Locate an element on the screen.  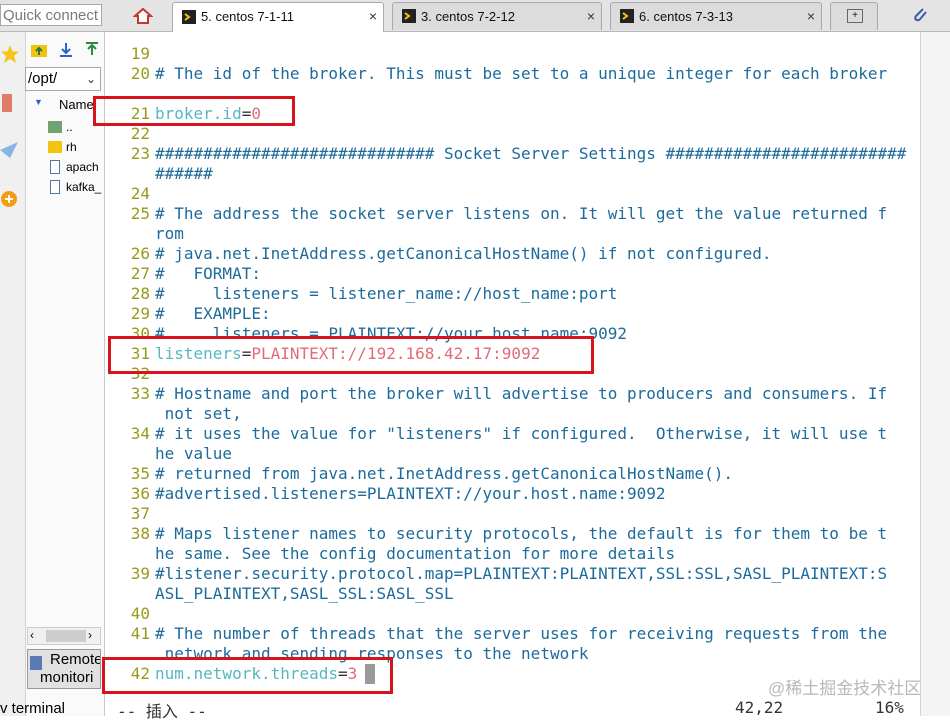
line-number: 23 is located at coordinates (140, 153).